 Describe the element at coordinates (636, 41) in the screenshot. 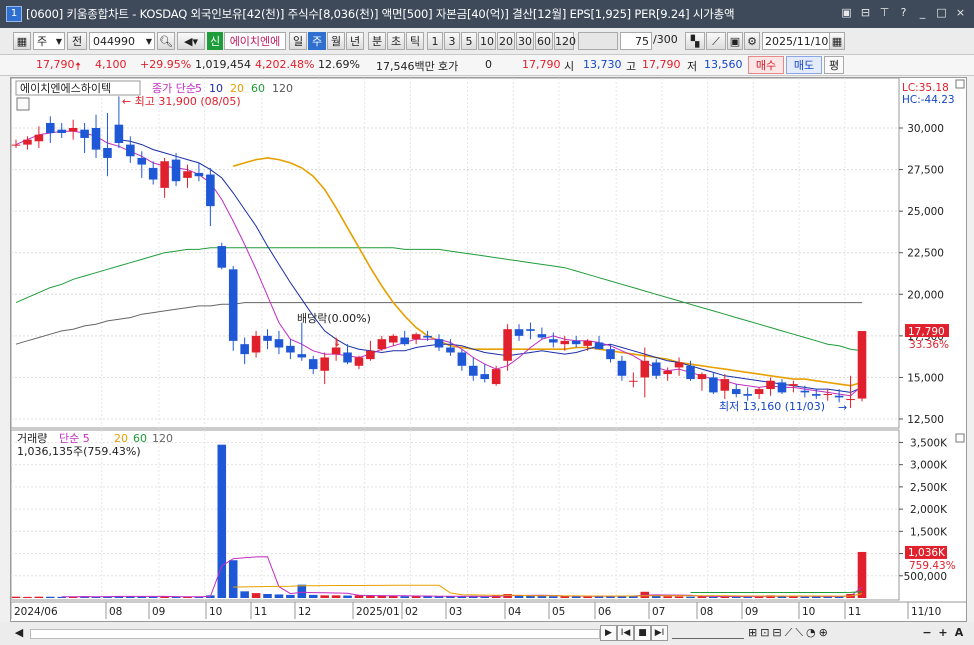

I see `count-input: 75` at that location.